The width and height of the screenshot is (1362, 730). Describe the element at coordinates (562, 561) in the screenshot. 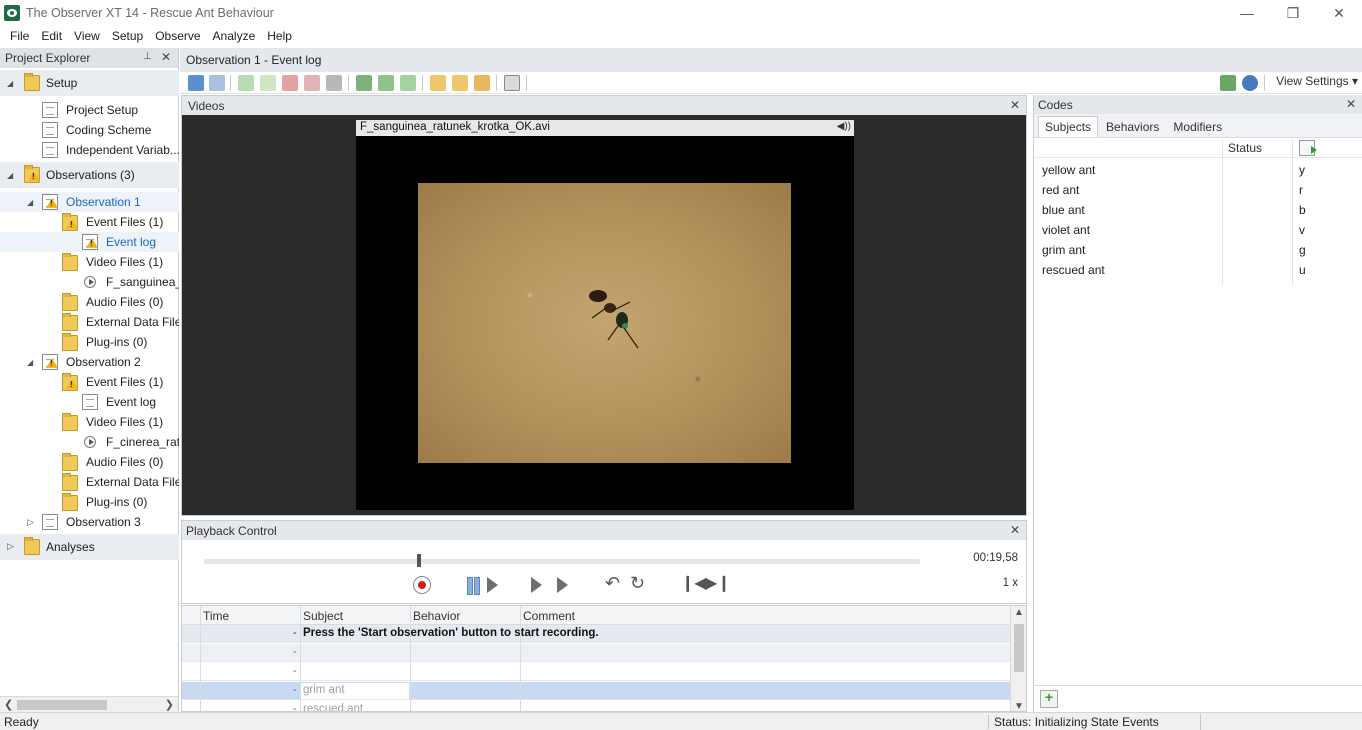

I see `playback-timeline-track` at that location.